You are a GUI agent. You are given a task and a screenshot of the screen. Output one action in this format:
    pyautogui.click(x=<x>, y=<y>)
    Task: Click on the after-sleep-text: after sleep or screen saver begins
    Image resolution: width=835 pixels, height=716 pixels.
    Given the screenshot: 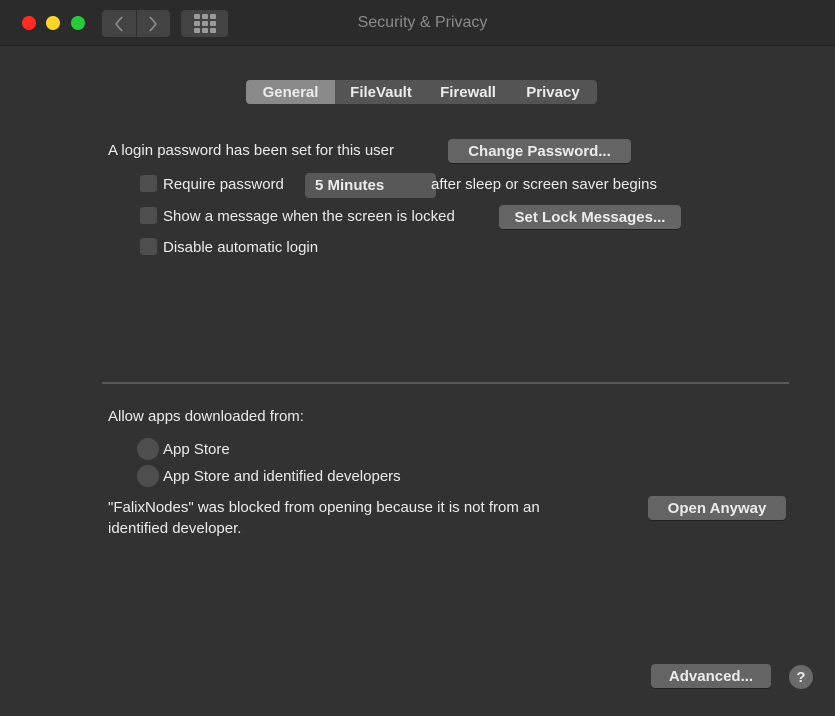 What is the action you would take?
    pyautogui.click(x=544, y=184)
    